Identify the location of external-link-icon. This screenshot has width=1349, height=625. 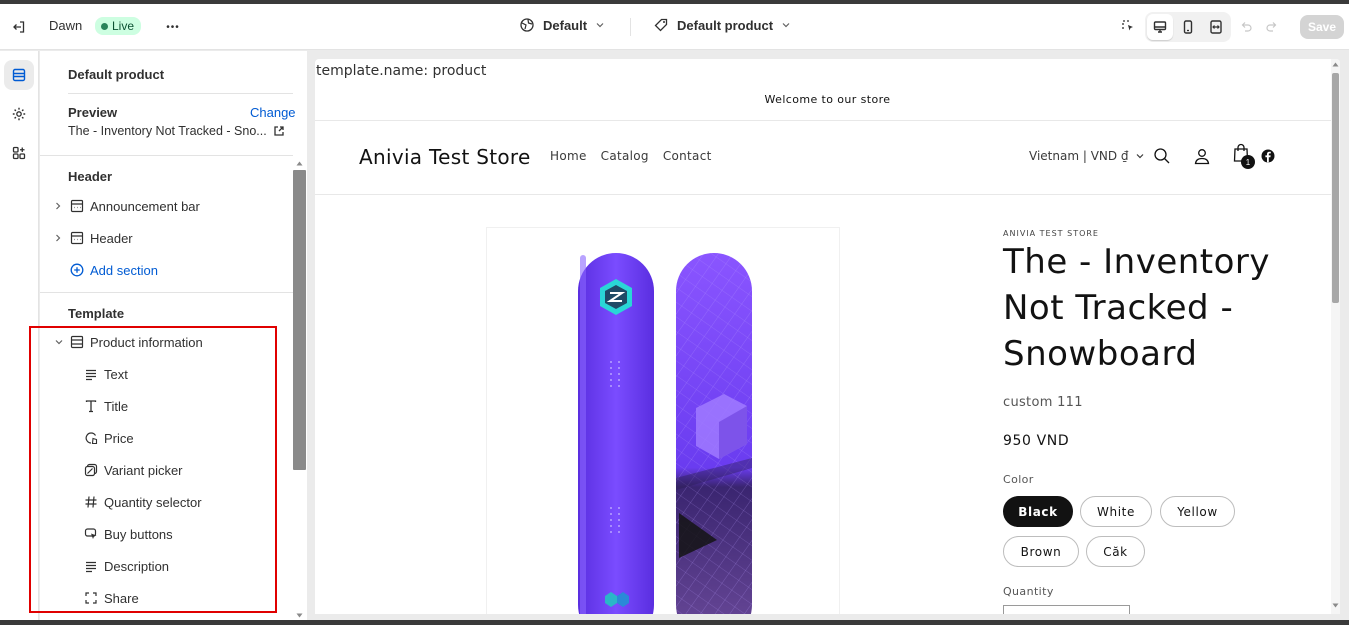
(279, 131).